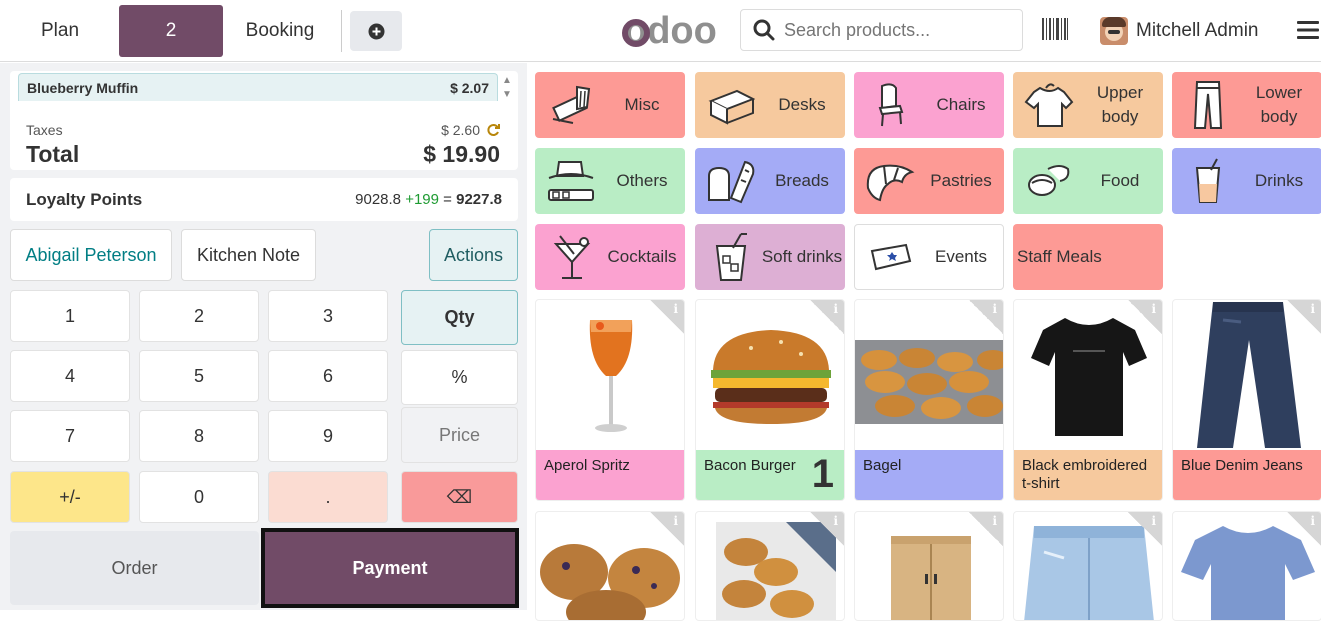 This screenshot has width=1321, height=621. What do you see at coordinates (1246, 105) in the screenshot?
I see `category-lower-body: Lower body` at bounding box center [1246, 105].